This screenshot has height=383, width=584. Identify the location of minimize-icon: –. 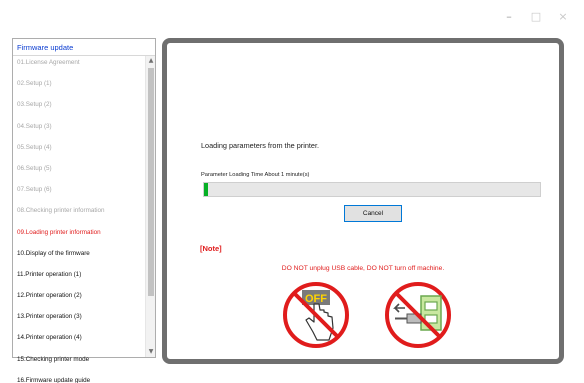
(509, 17).